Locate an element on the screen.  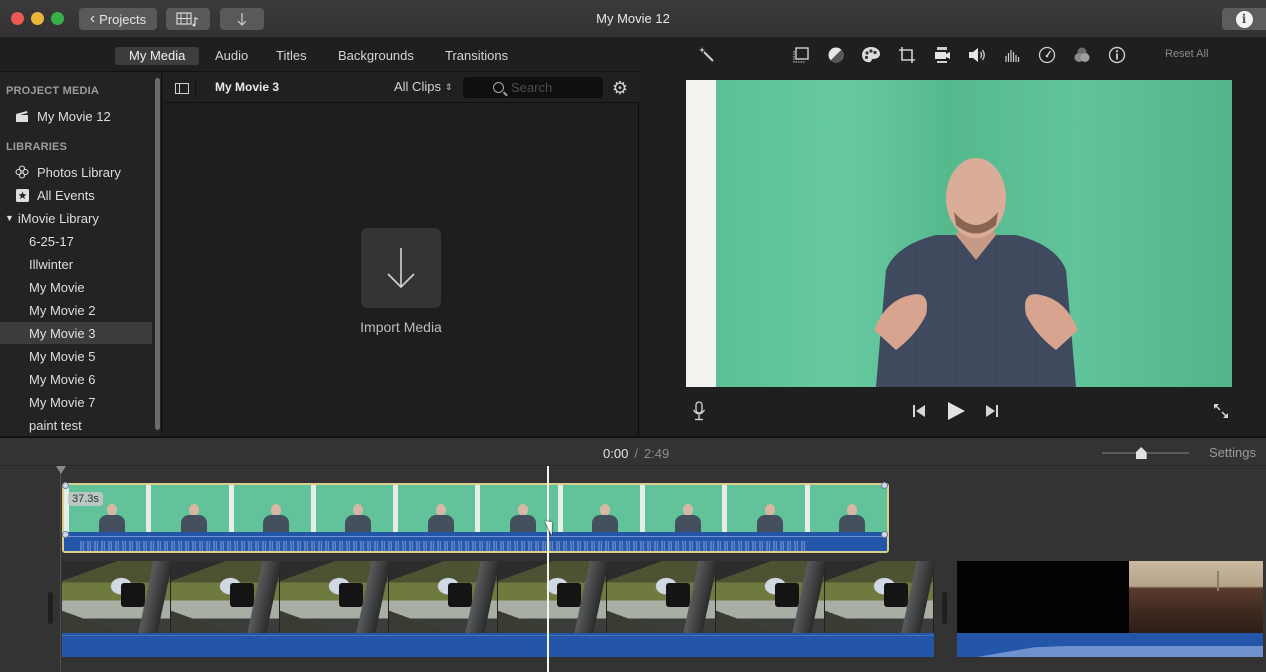
timeline-settings-button: Settings is located at coordinates (1232, 452).